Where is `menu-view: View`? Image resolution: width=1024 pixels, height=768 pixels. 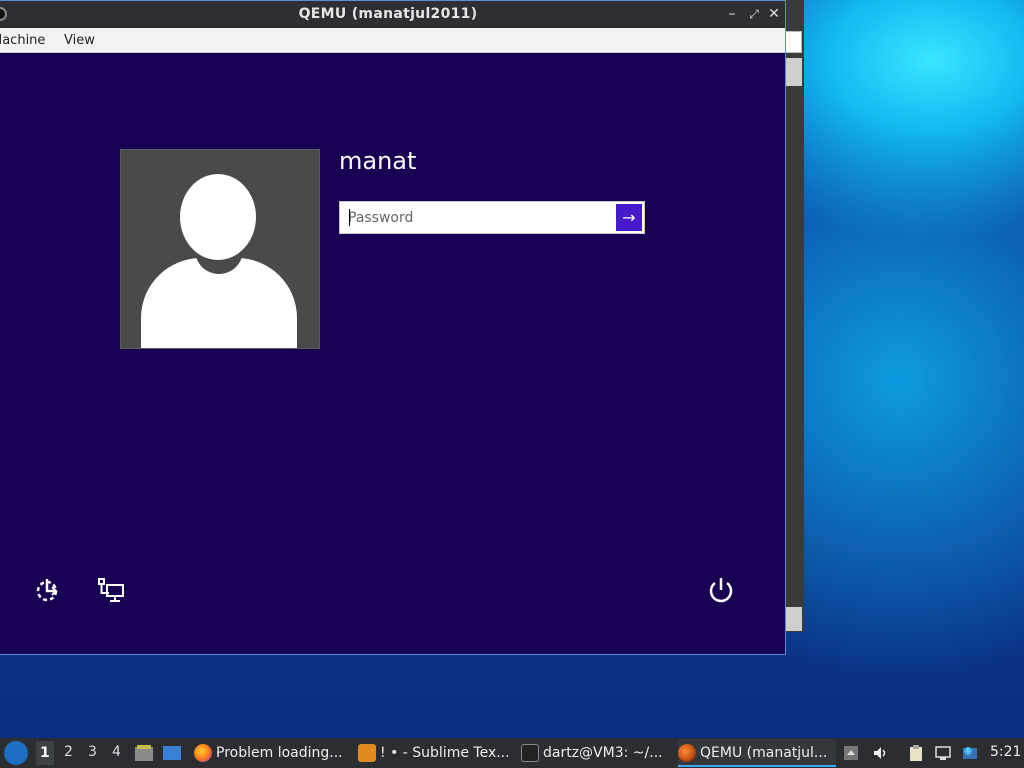 menu-view: View is located at coordinates (79, 40).